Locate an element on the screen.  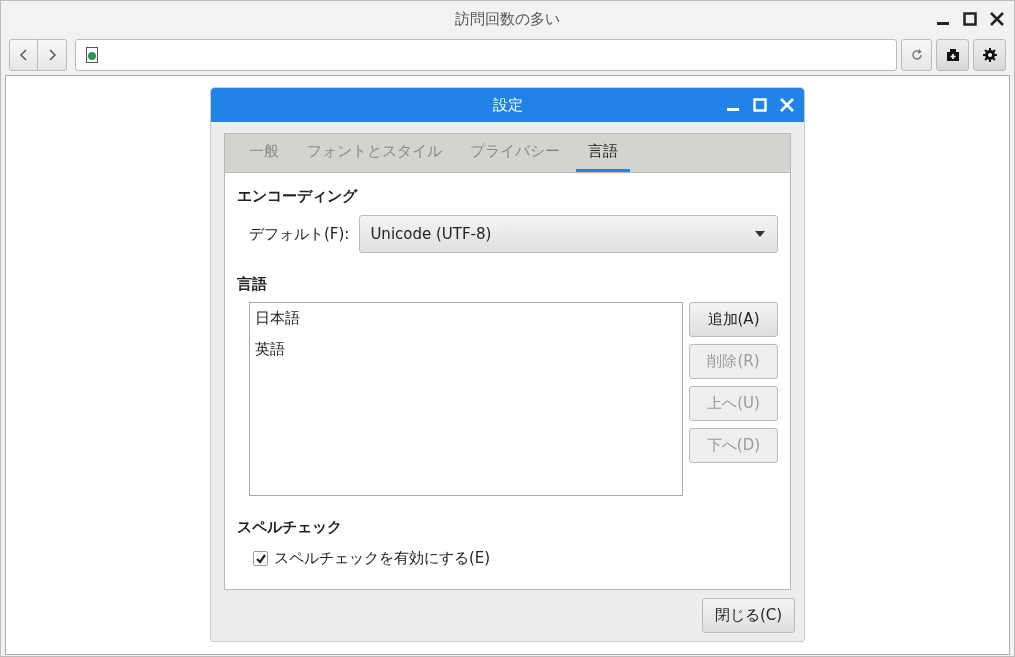
section-heading: エンコーディング is located at coordinates (298, 196).